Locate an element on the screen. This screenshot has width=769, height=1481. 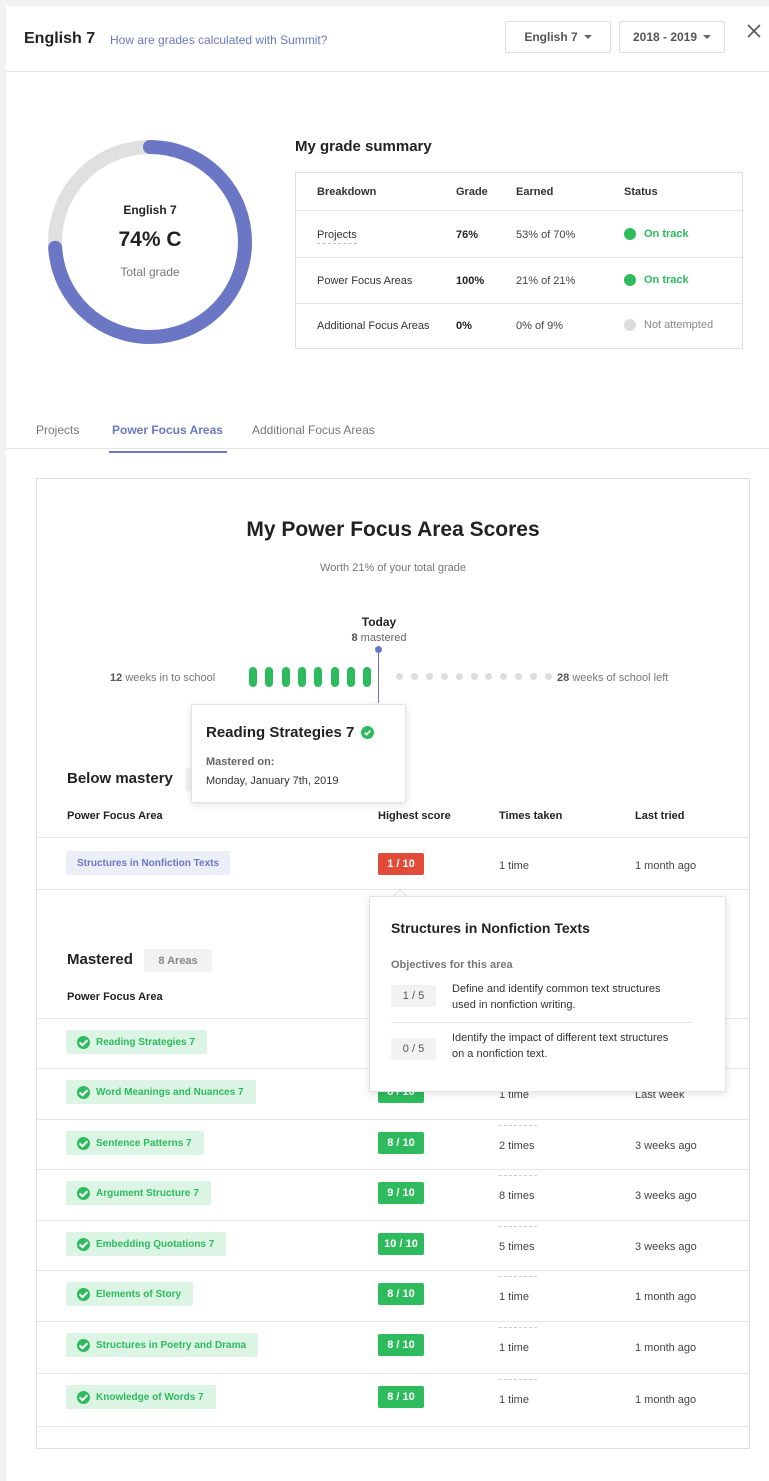
grade-value: 0% is located at coordinates (464, 326).